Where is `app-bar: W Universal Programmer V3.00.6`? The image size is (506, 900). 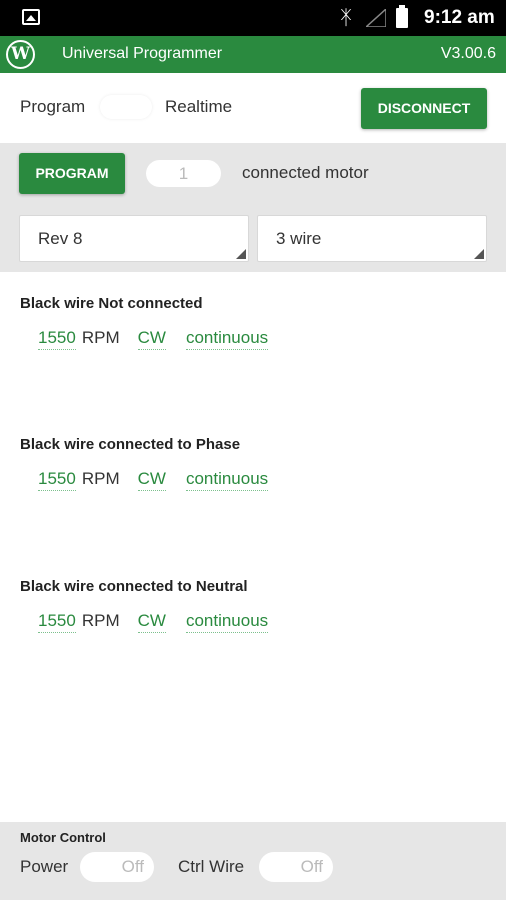 app-bar: W Universal Programmer V3.00.6 is located at coordinates (253, 54).